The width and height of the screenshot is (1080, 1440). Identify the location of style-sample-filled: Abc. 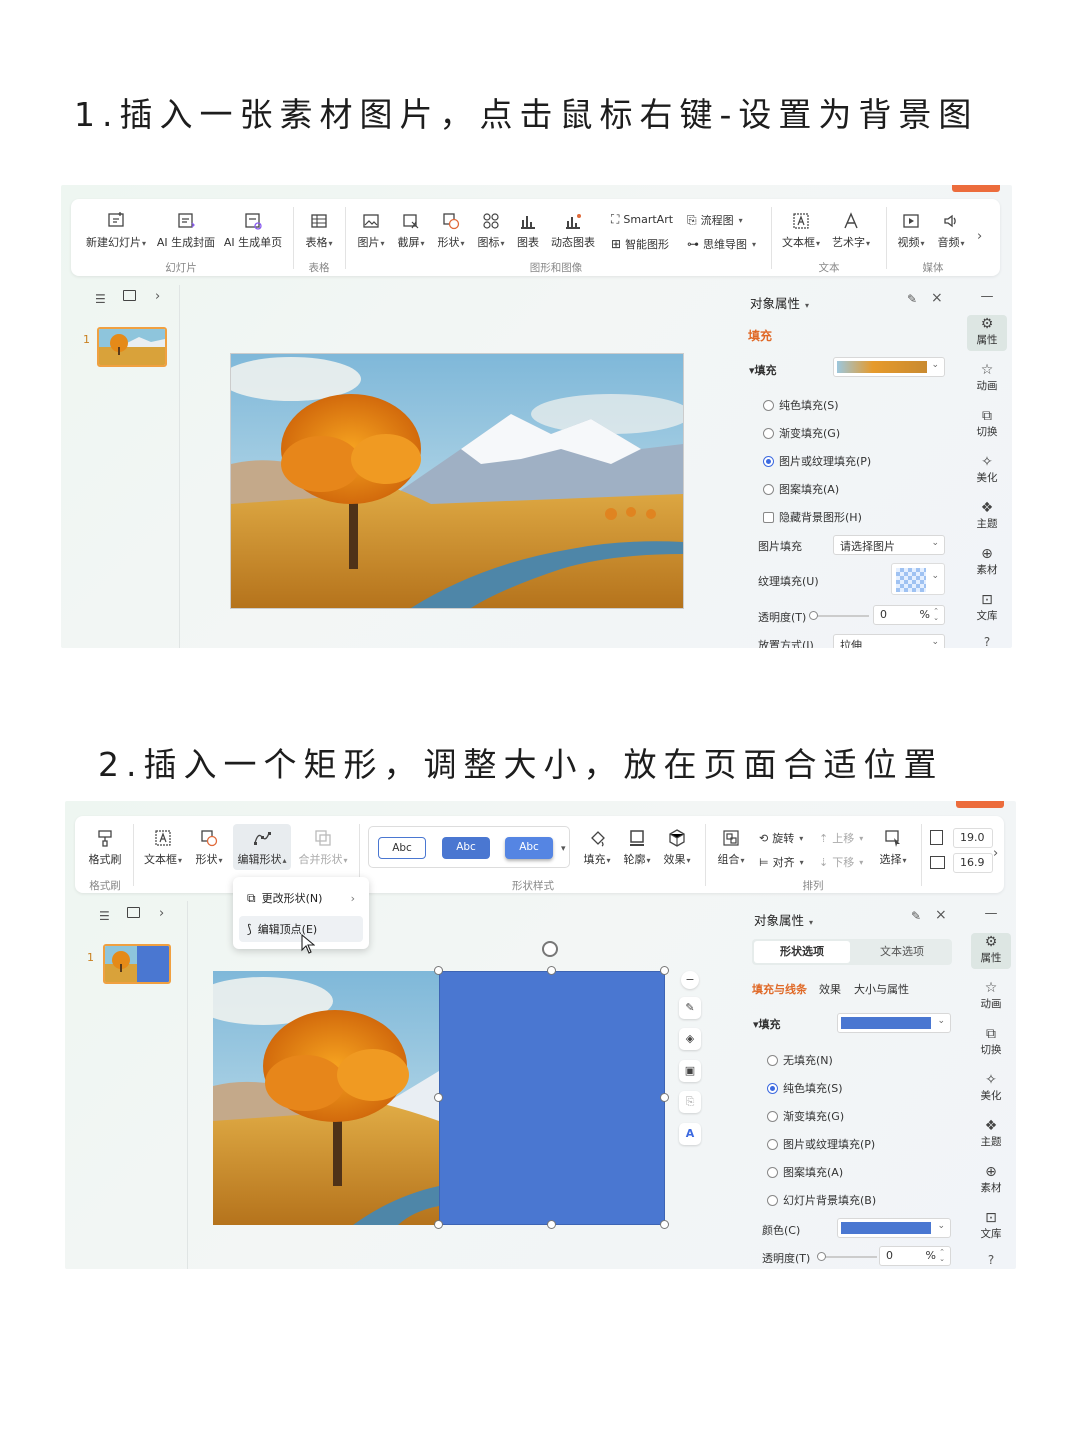
(466, 848).